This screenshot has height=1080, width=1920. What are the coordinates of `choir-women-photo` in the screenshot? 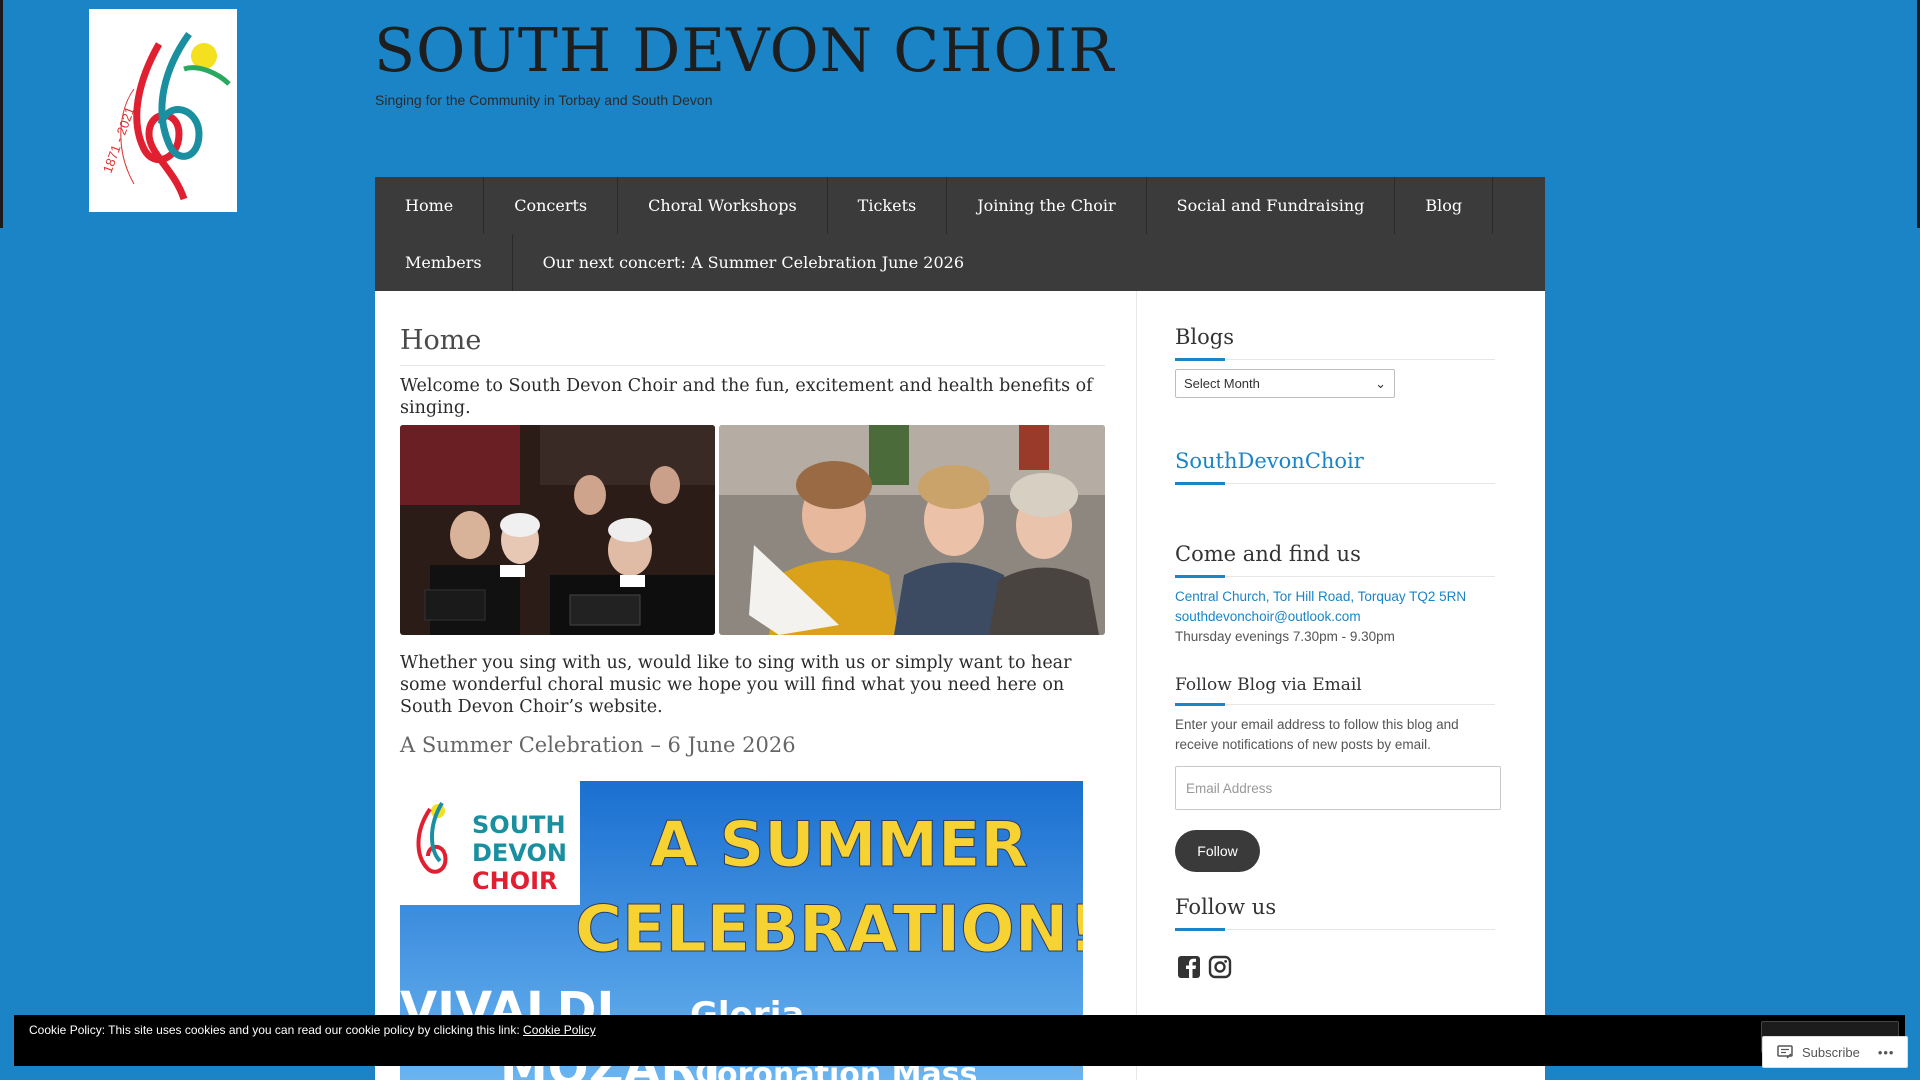 It's located at (912, 530).